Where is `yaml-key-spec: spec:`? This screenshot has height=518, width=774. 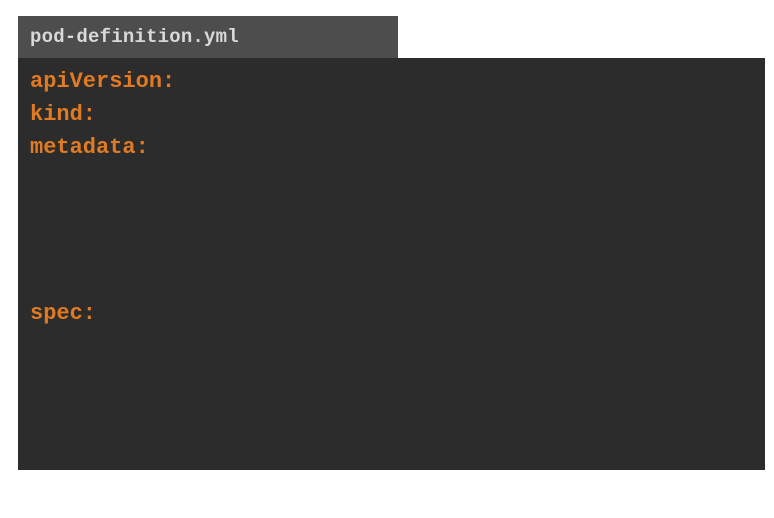
yaml-key-spec: spec: is located at coordinates (63, 313).